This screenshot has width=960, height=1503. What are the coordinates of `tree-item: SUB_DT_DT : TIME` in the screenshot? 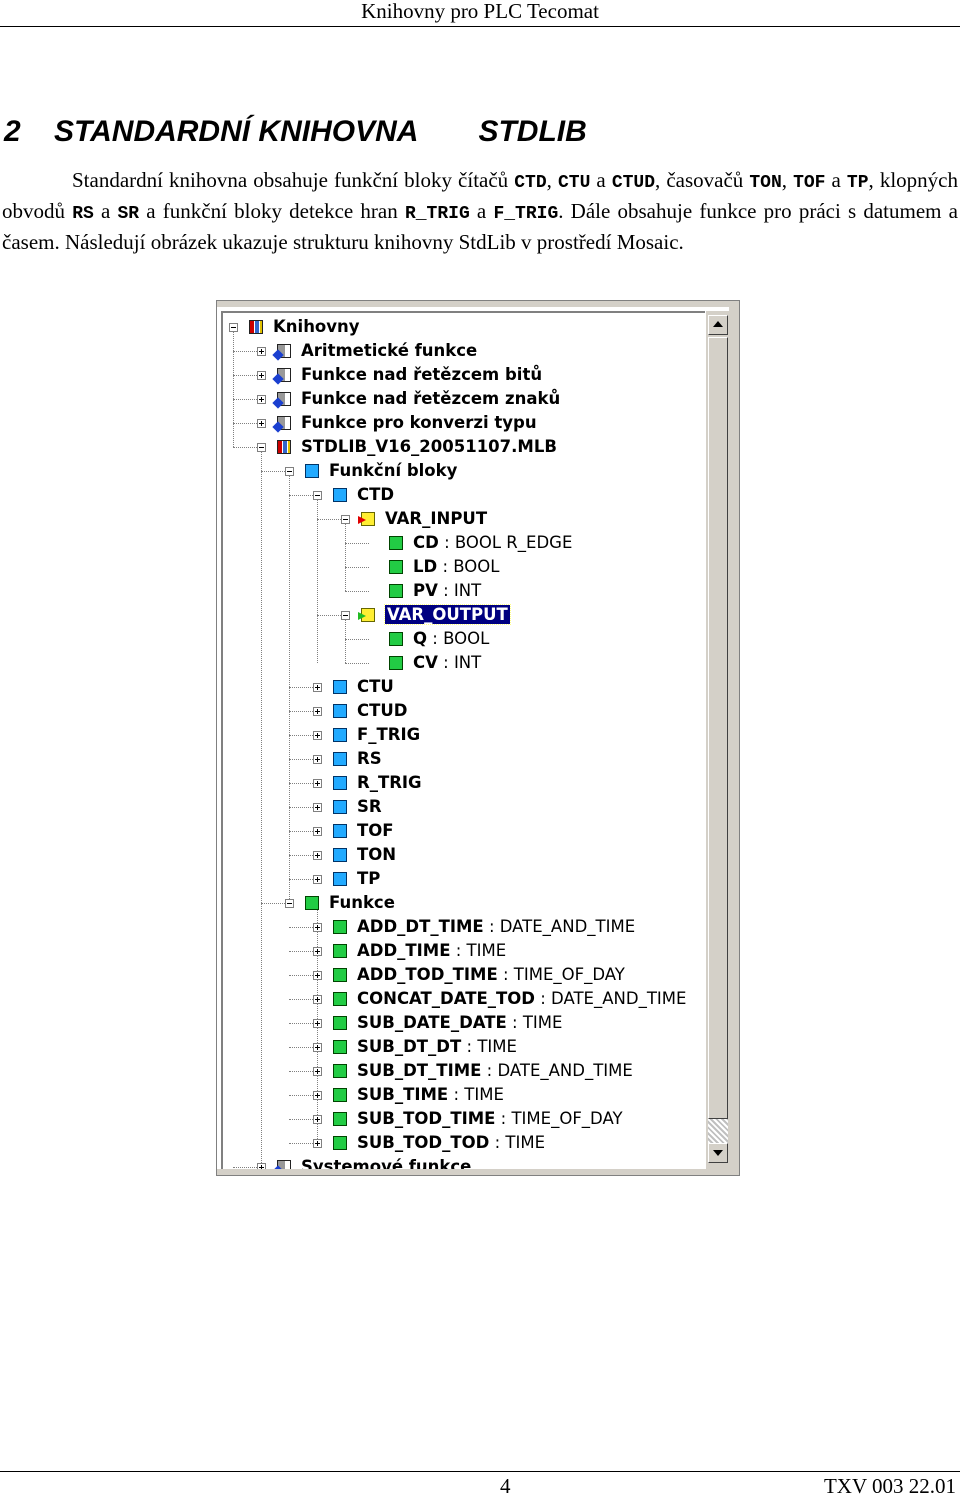 It's located at (437, 1047).